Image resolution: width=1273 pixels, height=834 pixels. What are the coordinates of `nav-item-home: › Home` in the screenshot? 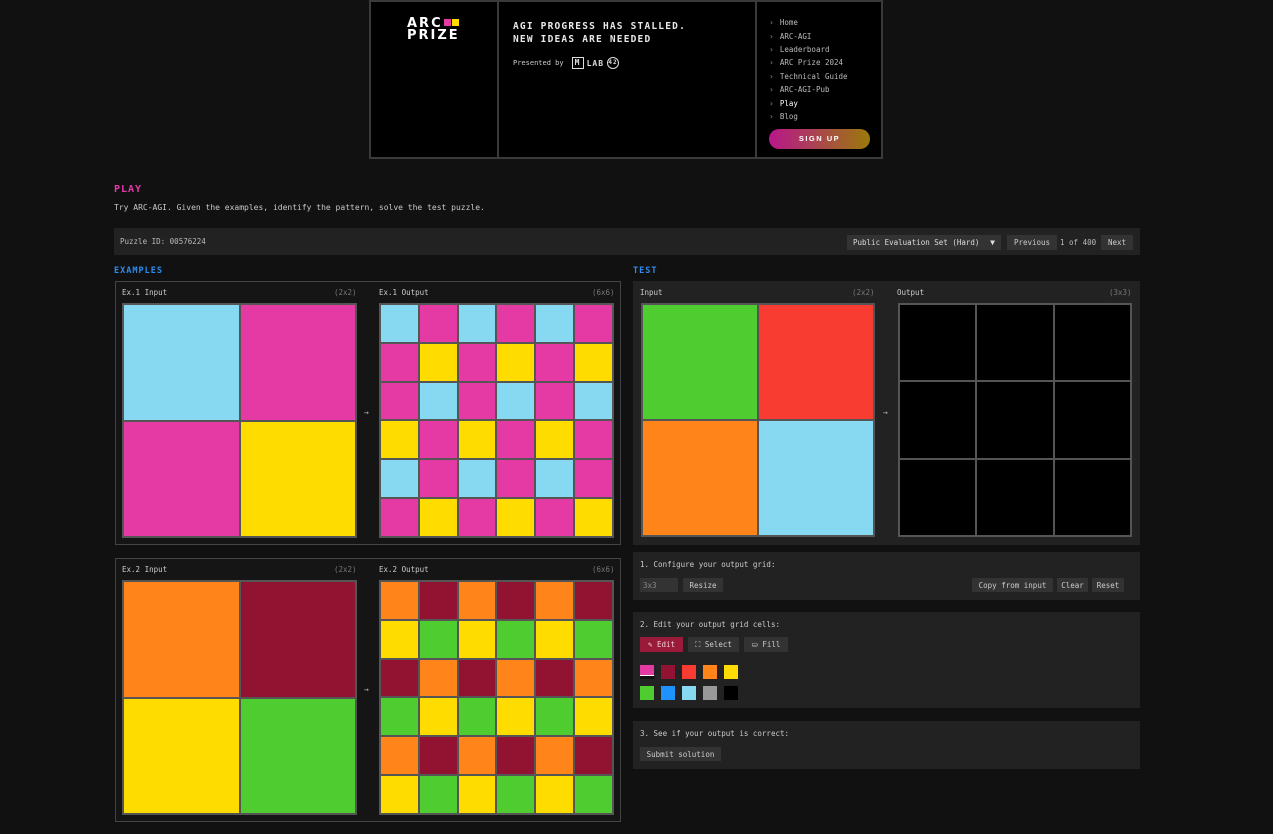 It's located at (808, 22).